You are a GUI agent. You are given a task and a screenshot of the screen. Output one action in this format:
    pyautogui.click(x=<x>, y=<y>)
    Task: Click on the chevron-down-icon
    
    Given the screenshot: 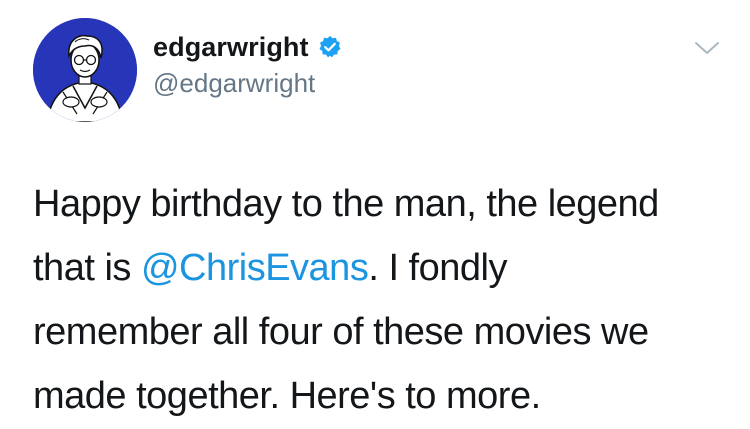 What is the action you would take?
    pyautogui.click(x=707, y=48)
    